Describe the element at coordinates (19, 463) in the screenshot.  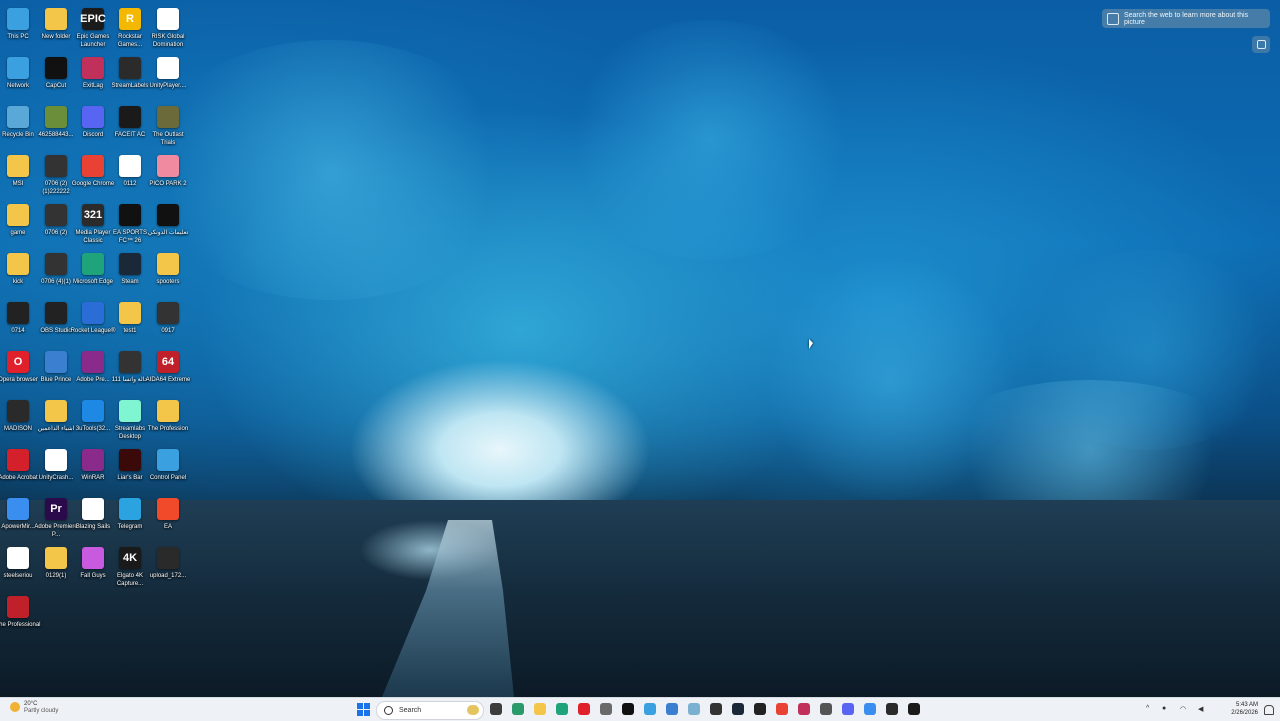
I see `desktop-icon: Adobe Acrobat` at that location.